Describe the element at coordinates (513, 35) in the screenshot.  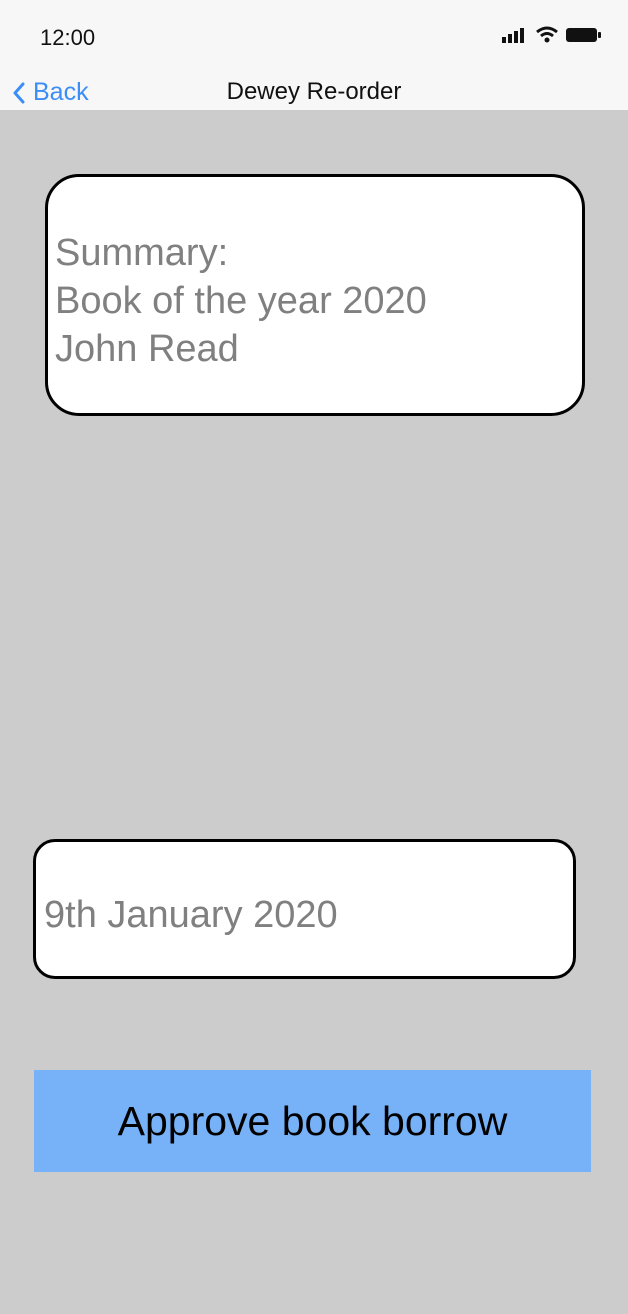
I see `cellular-signal-icon` at that location.